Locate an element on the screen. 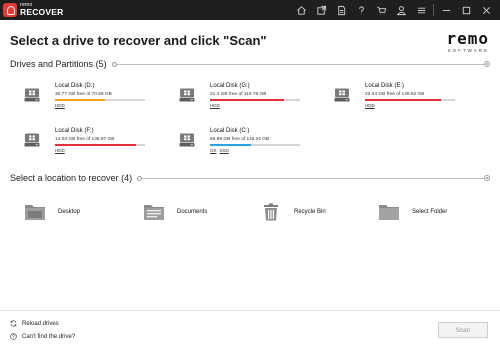  location-label: Select Folder is located at coordinates (430, 212).